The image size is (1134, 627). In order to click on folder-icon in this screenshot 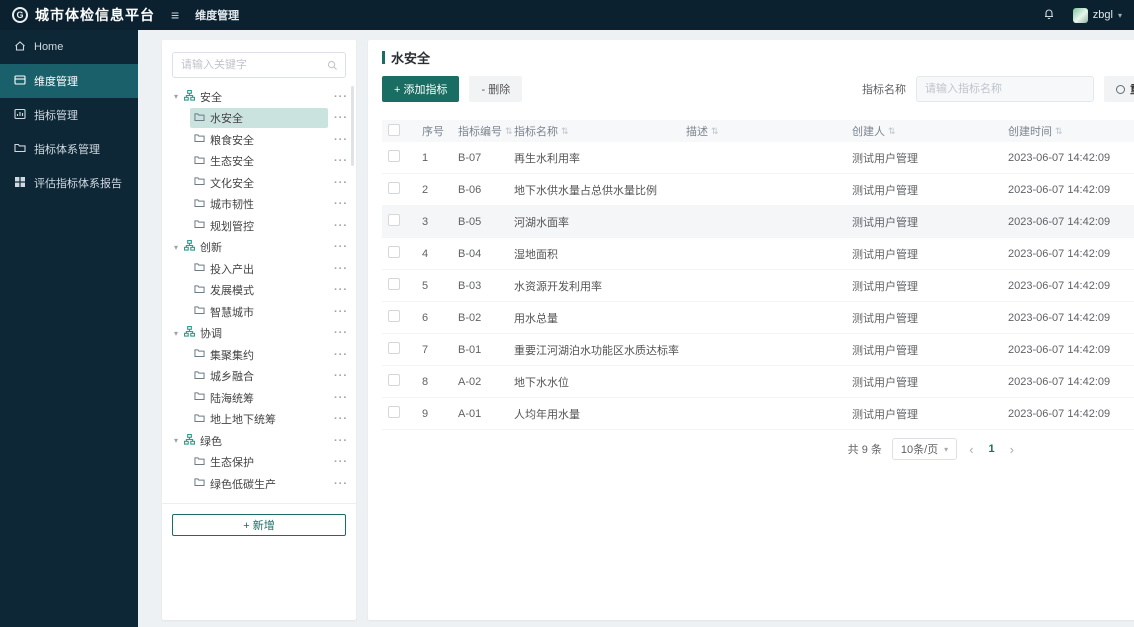, I will do `click(199, 419)`.